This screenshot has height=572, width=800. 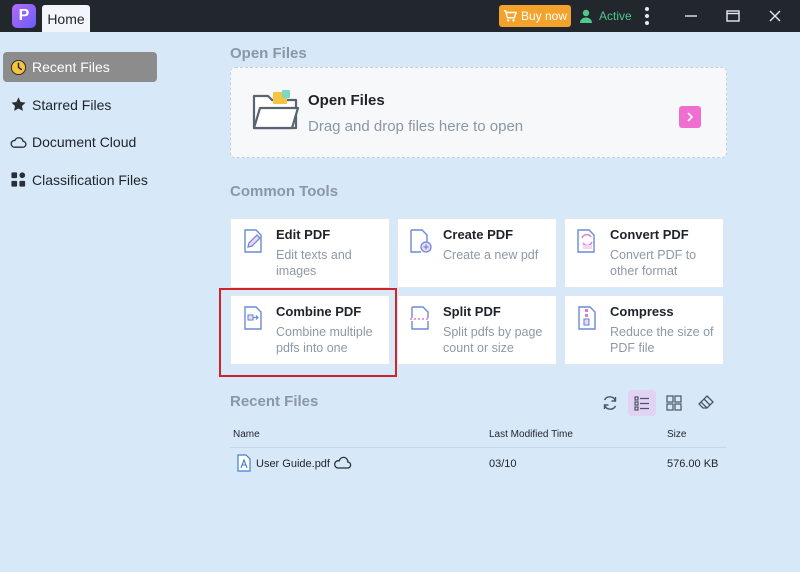 What do you see at coordinates (653, 263) in the screenshot?
I see `tool-desc: Convert PDF to other format` at bounding box center [653, 263].